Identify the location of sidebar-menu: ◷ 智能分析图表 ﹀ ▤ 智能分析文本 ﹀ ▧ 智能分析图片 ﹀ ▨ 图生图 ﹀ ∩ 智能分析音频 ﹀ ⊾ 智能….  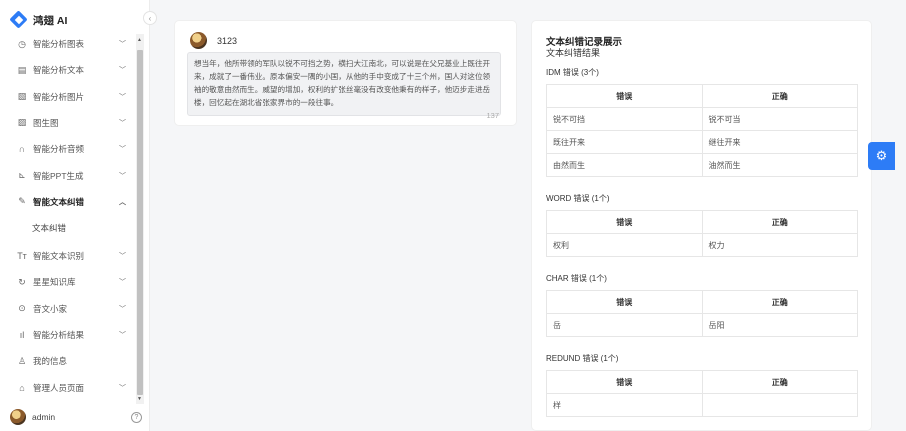
(68, 217).